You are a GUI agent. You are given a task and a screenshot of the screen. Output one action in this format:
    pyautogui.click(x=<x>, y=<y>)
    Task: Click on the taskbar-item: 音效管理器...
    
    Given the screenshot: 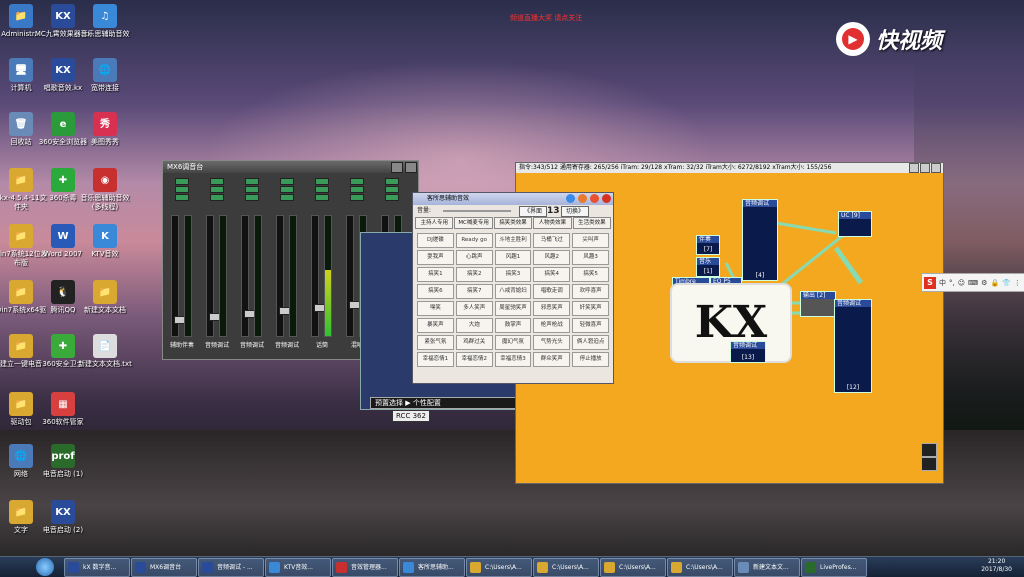 What is the action you would take?
    pyautogui.click(x=365, y=567)
    